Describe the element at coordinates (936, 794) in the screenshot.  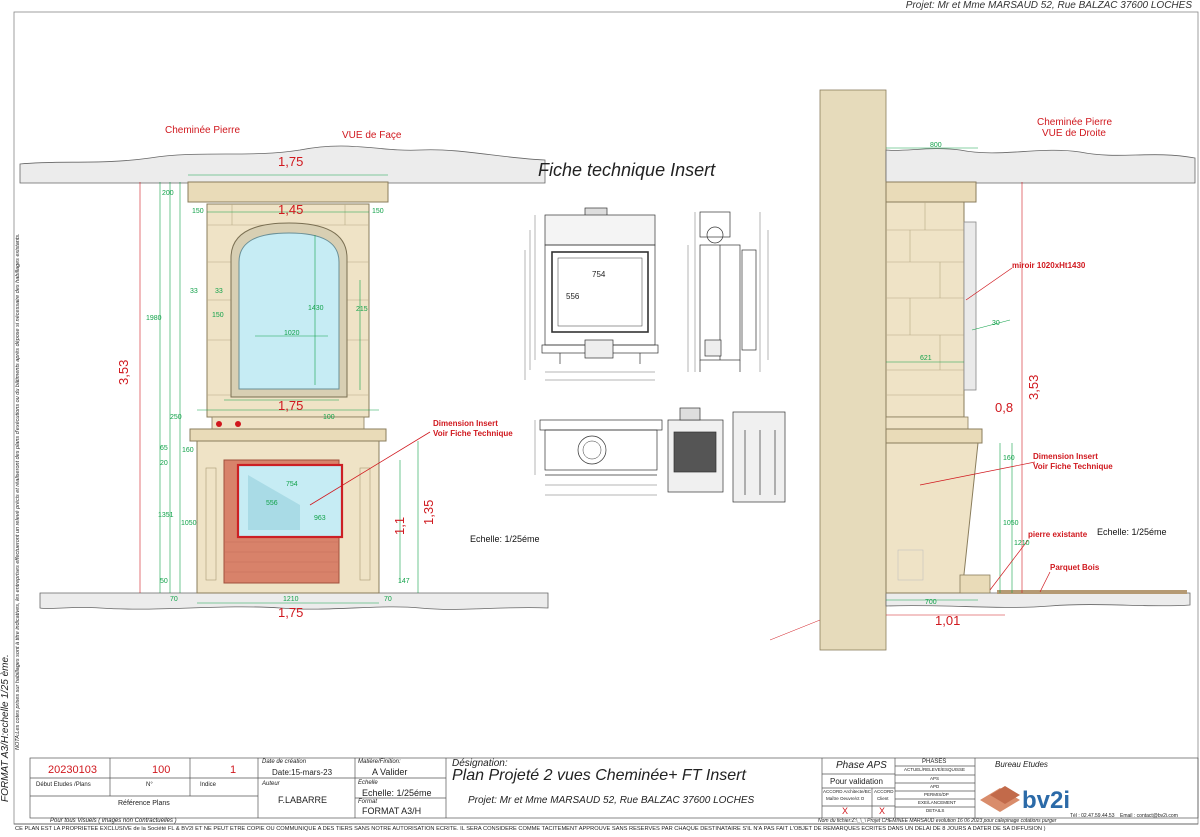
I see `tb-phase-3: PERMIS/DP` at that location.